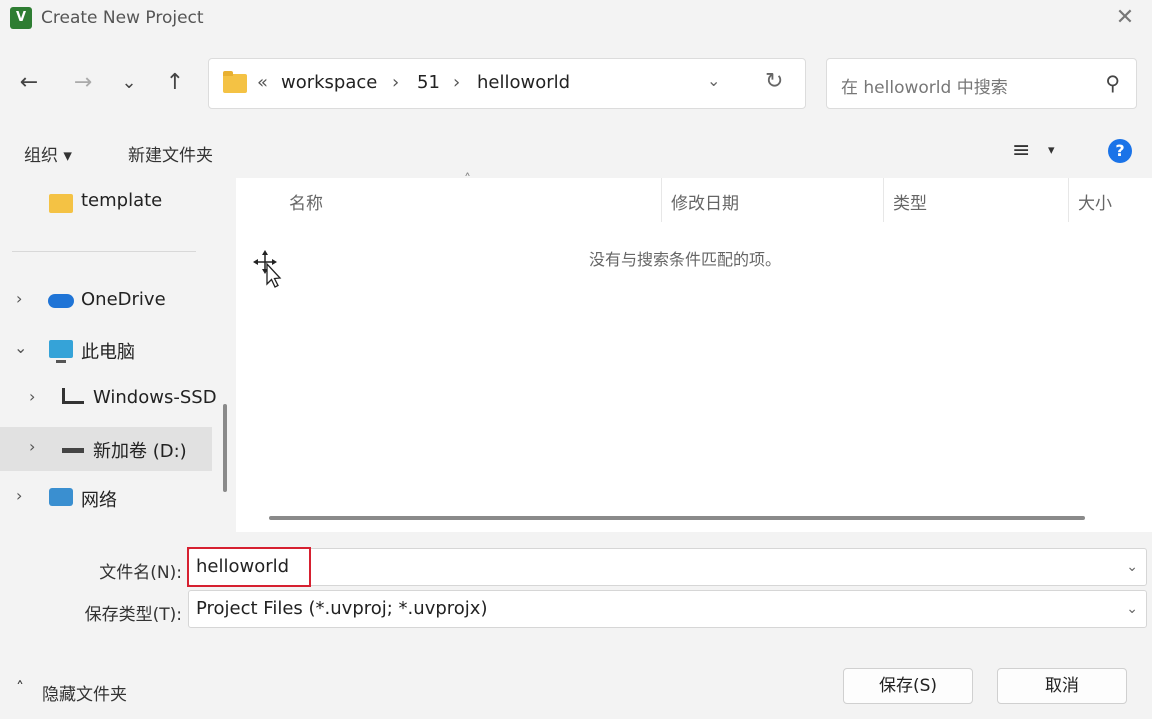 This screenshot has height=719, width=1152. I want to click on chevron-up-icon: ˄, so click(20, 687).